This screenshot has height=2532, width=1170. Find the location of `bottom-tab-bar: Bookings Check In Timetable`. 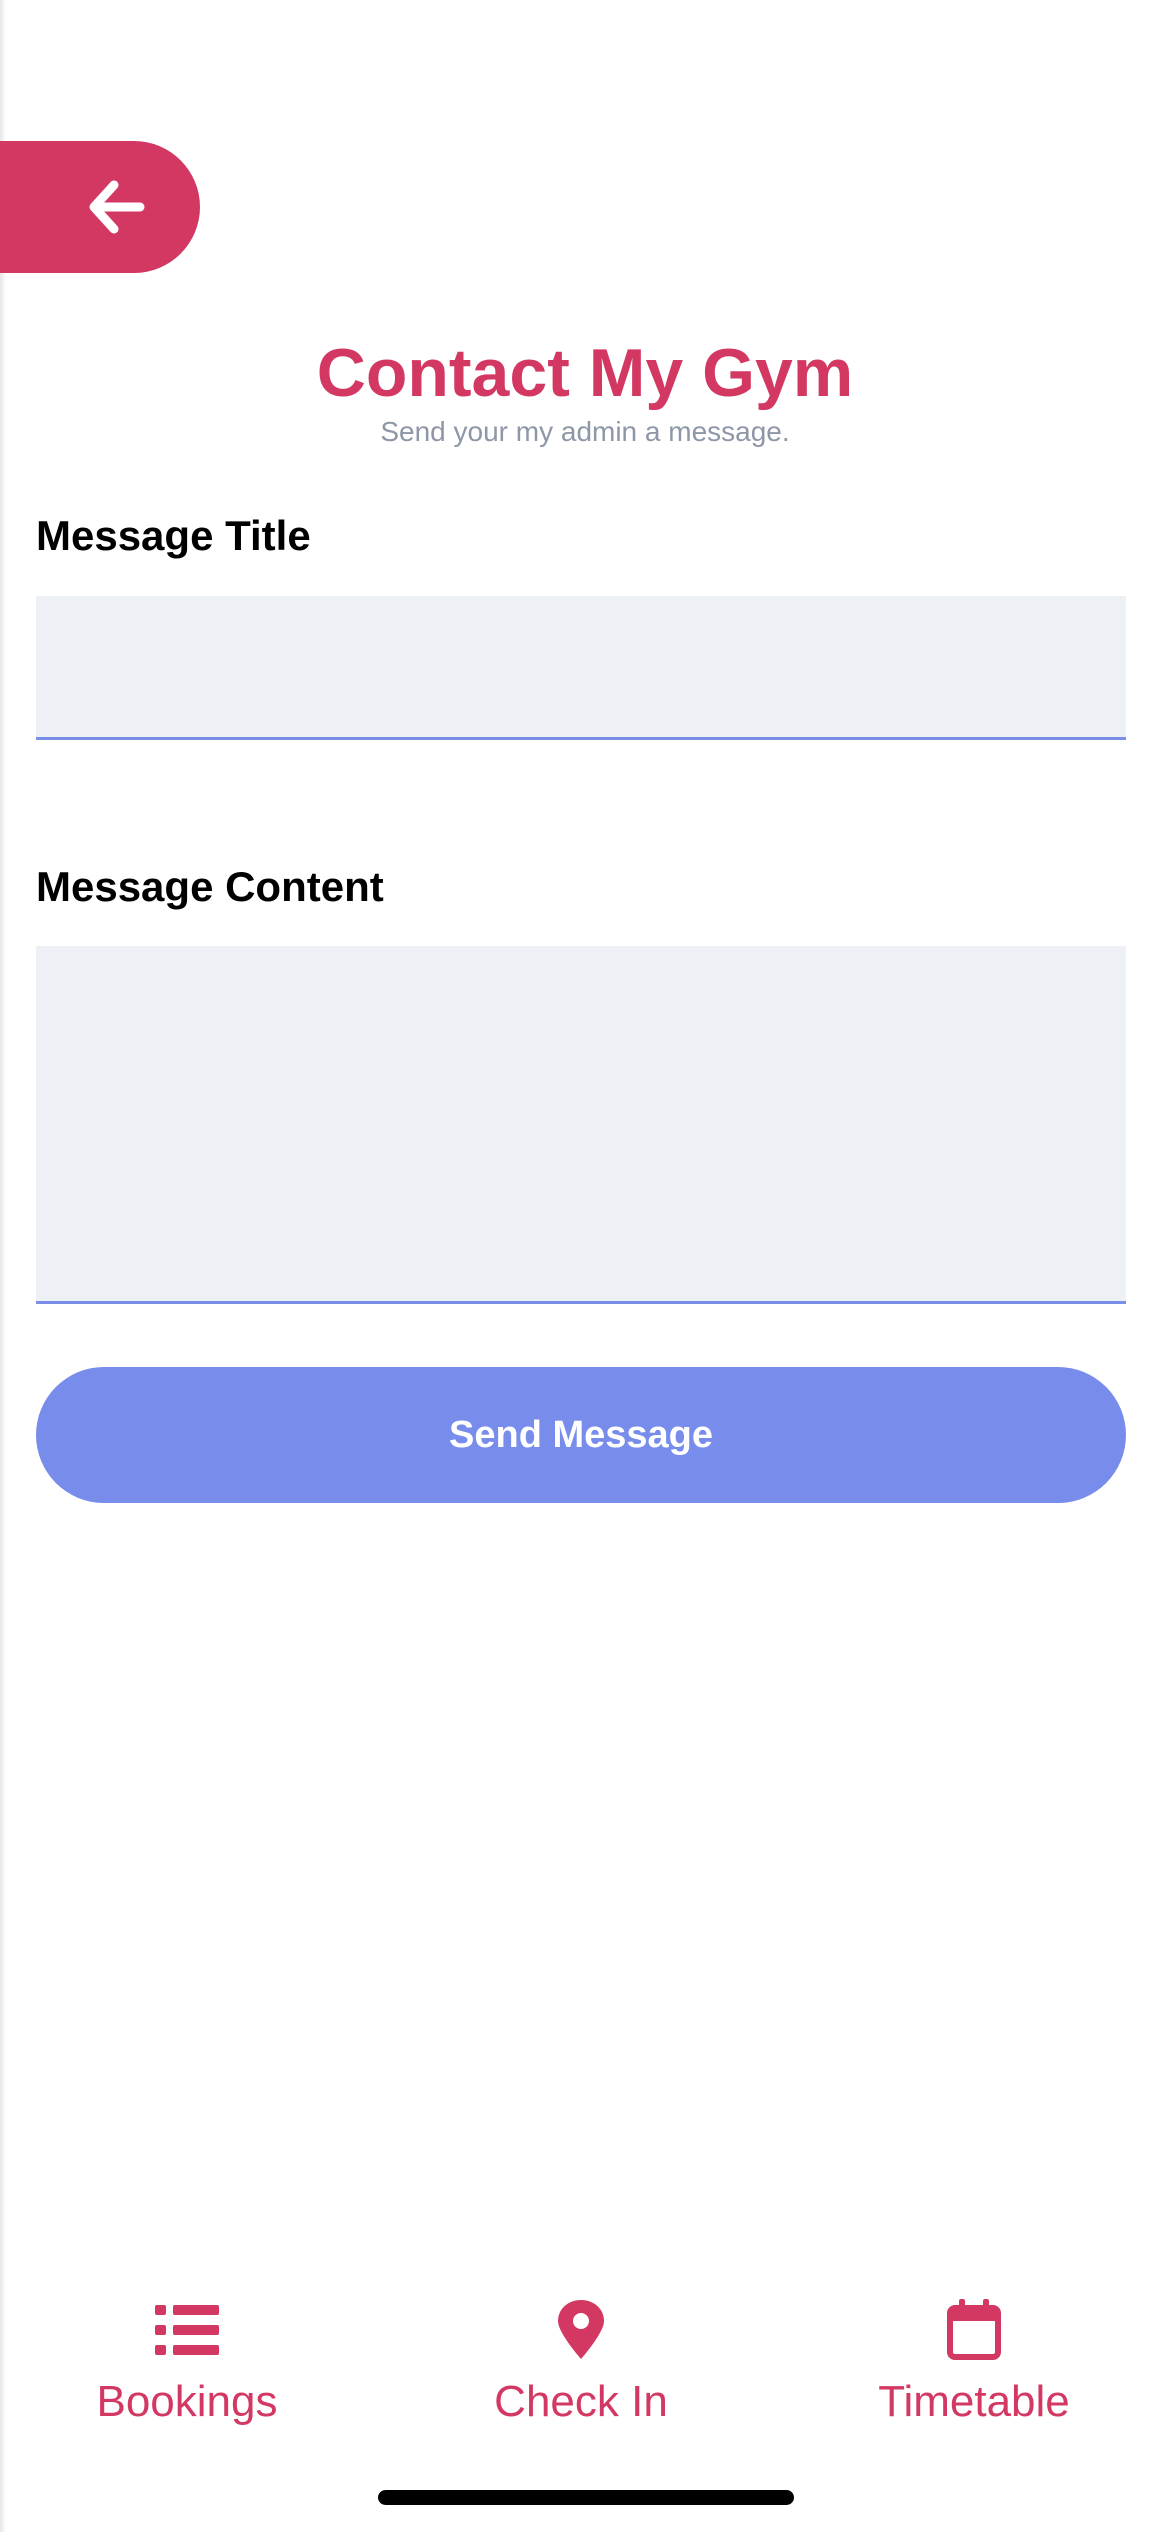

bottom-tab-bar: Bookings Check In Timetable is located at coordinates (585, 2370).